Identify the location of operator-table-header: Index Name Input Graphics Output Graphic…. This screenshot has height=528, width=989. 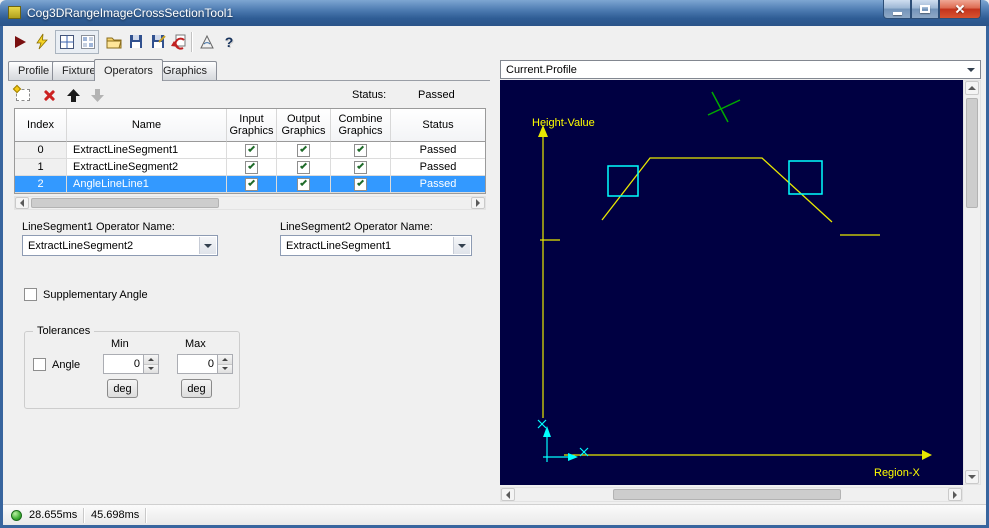
(250, 125).